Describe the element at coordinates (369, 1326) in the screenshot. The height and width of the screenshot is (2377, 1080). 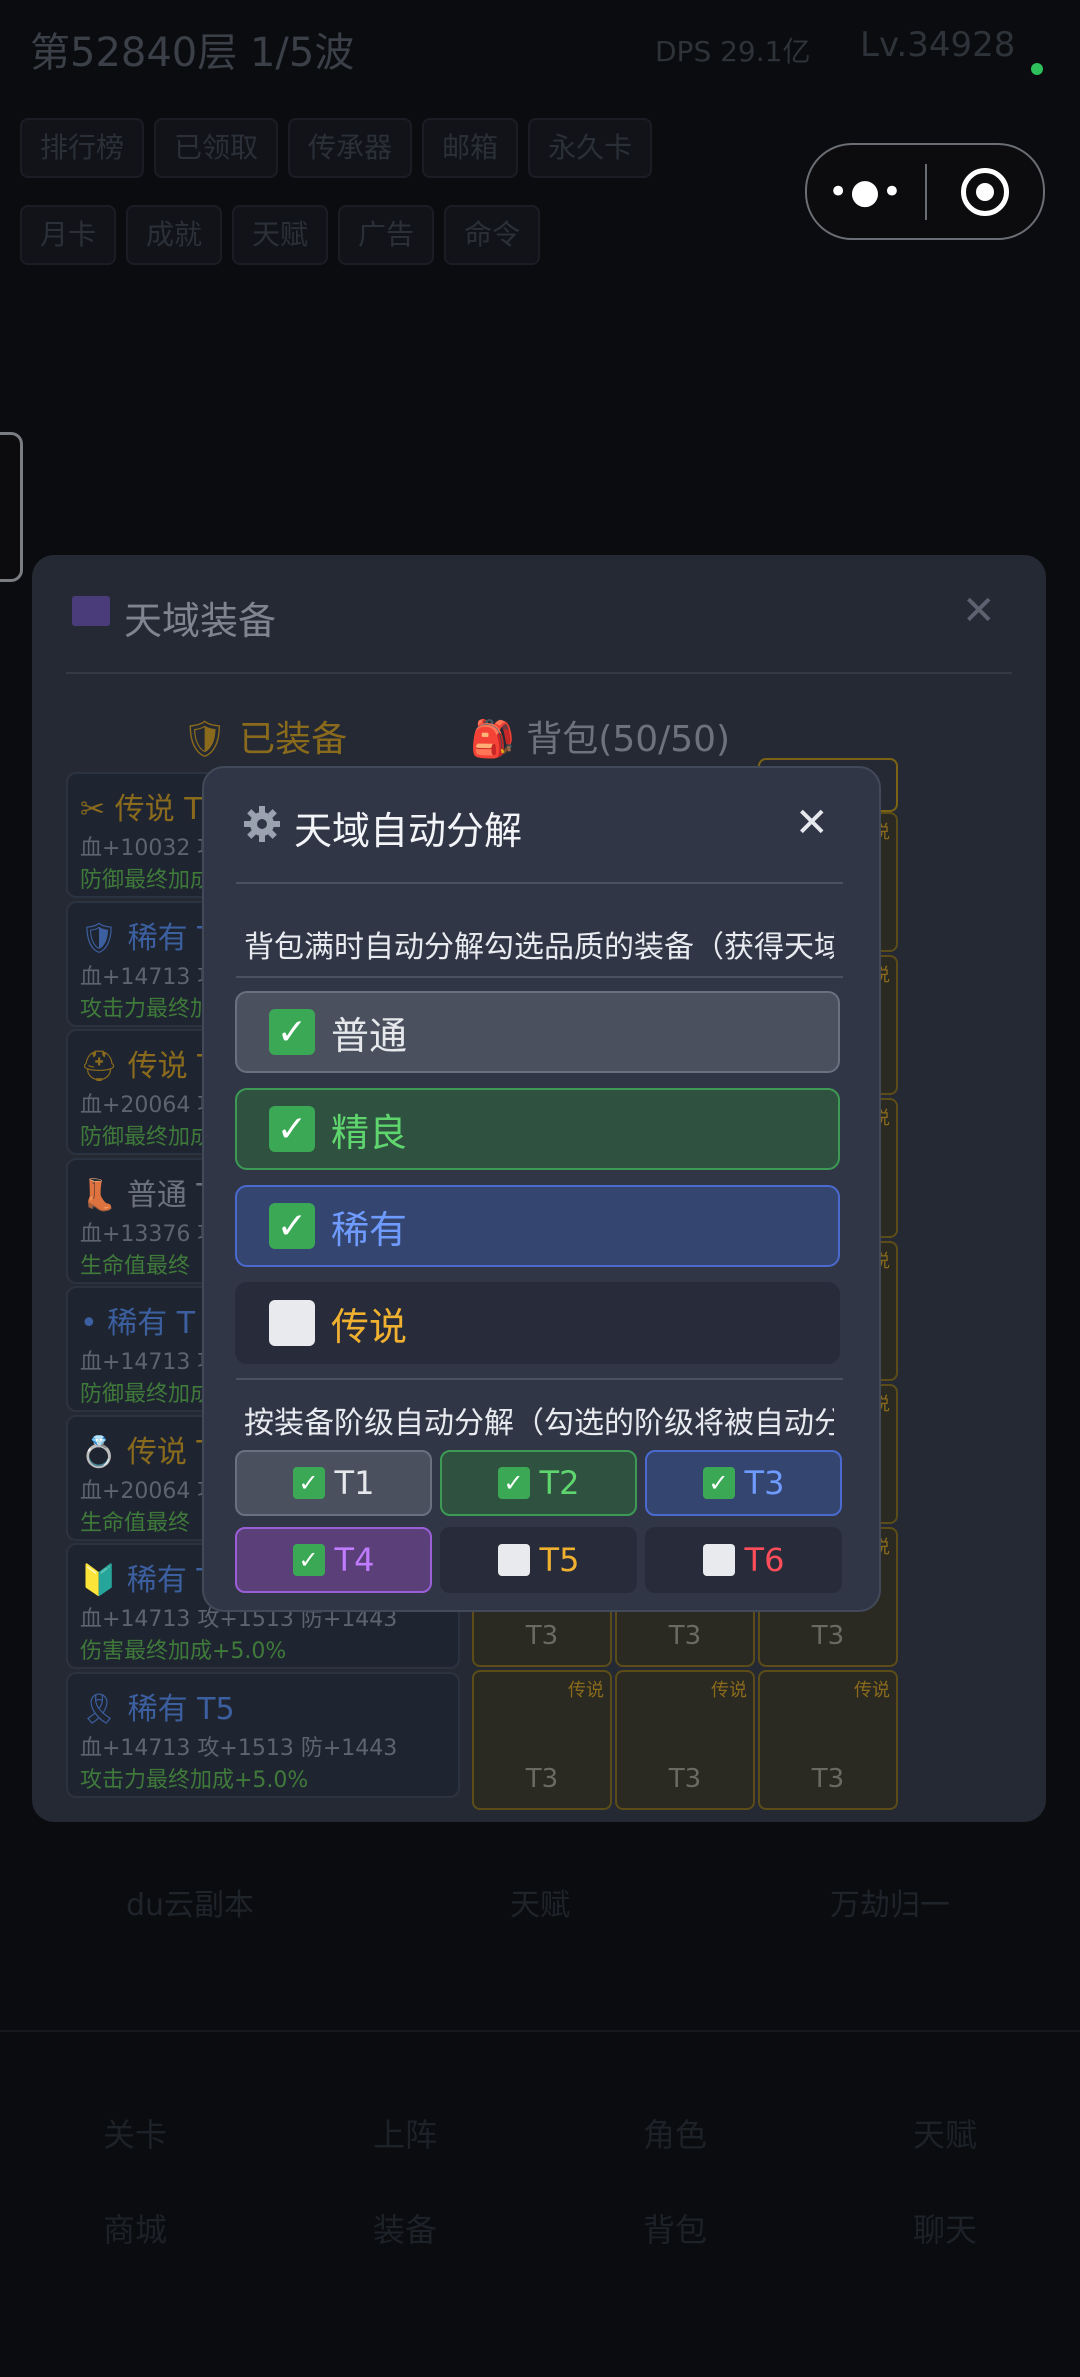
I see `quality-label: 传说` at that location.